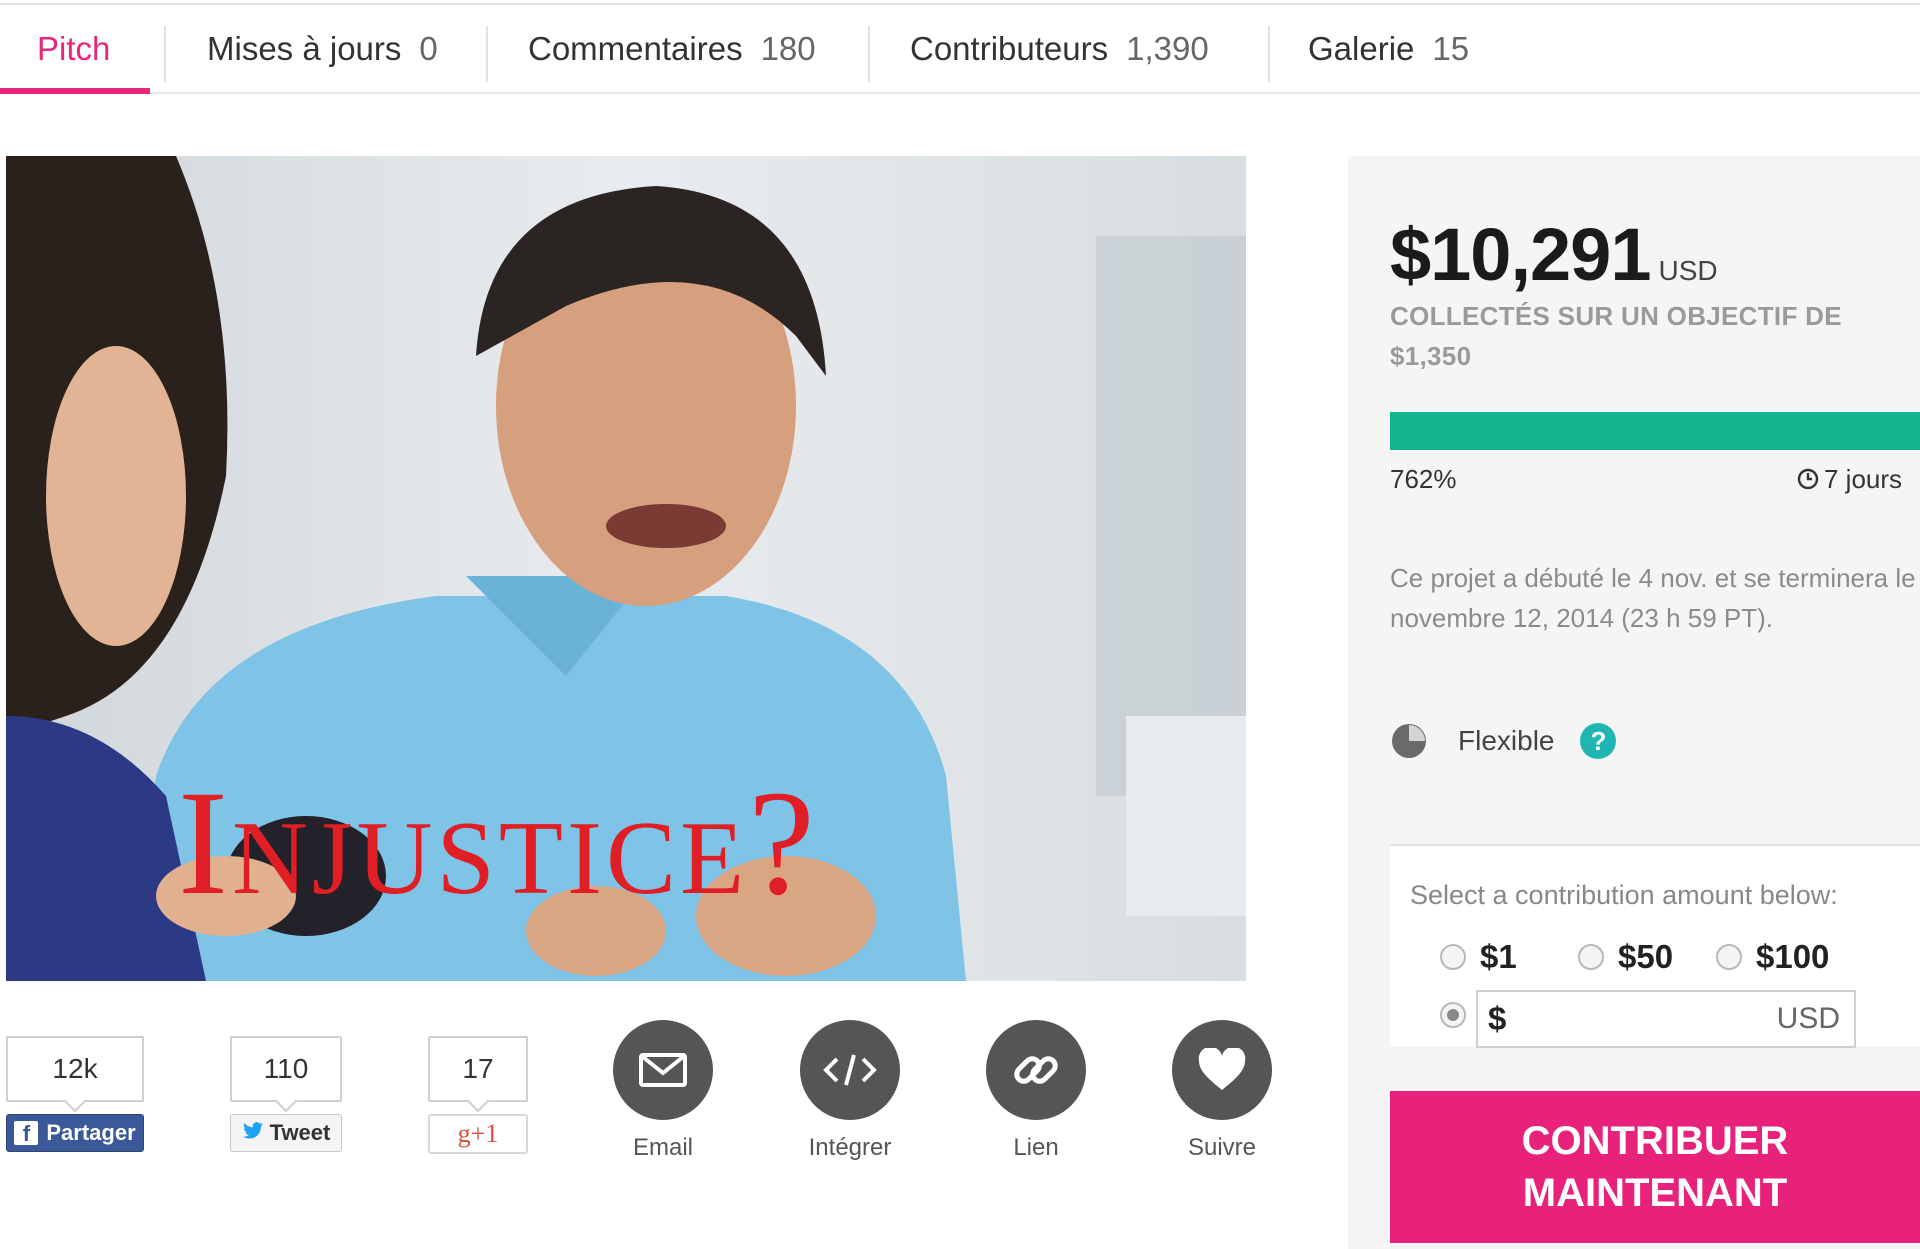 The width and height of the screenshot is (1920, 1249). I want to click on action-label: Lien, so click(1036, 1147).